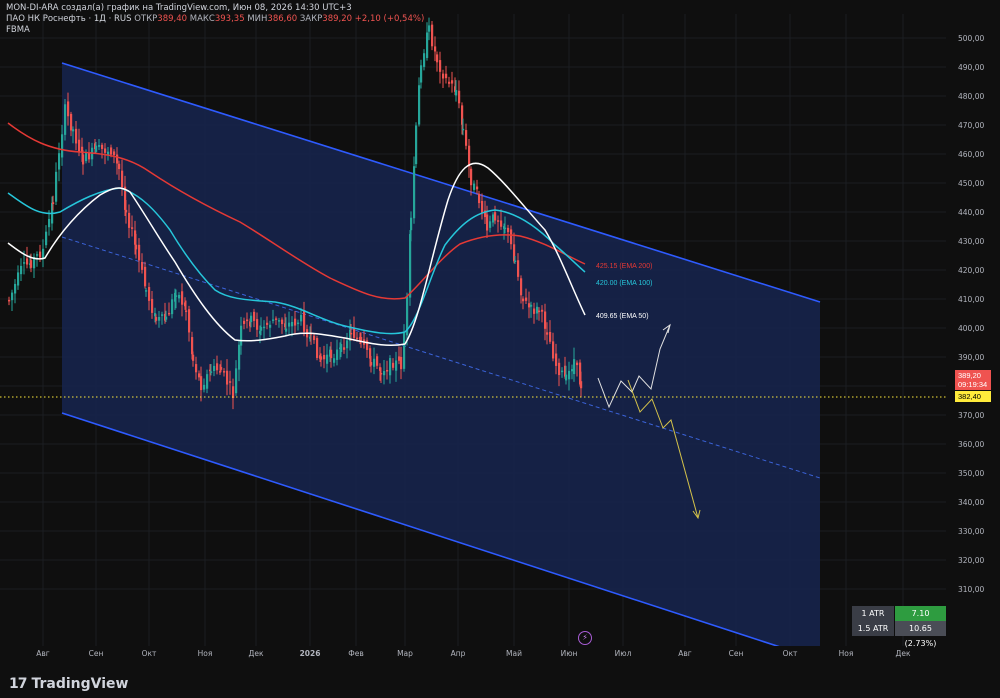 The image size is (1000, 698). What do you see at coordinates (585, 638) in the screenshot?
I see `lightning-icon: ⚡` at bounding box center [585, 638].